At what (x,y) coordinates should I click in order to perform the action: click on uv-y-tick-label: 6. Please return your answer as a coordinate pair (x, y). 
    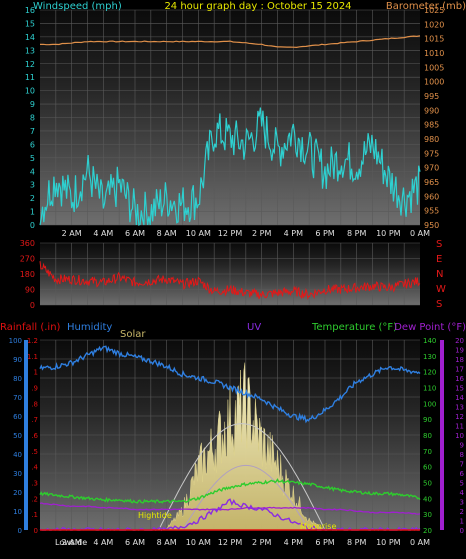
    Looking at the image, I should click on (462, 474).